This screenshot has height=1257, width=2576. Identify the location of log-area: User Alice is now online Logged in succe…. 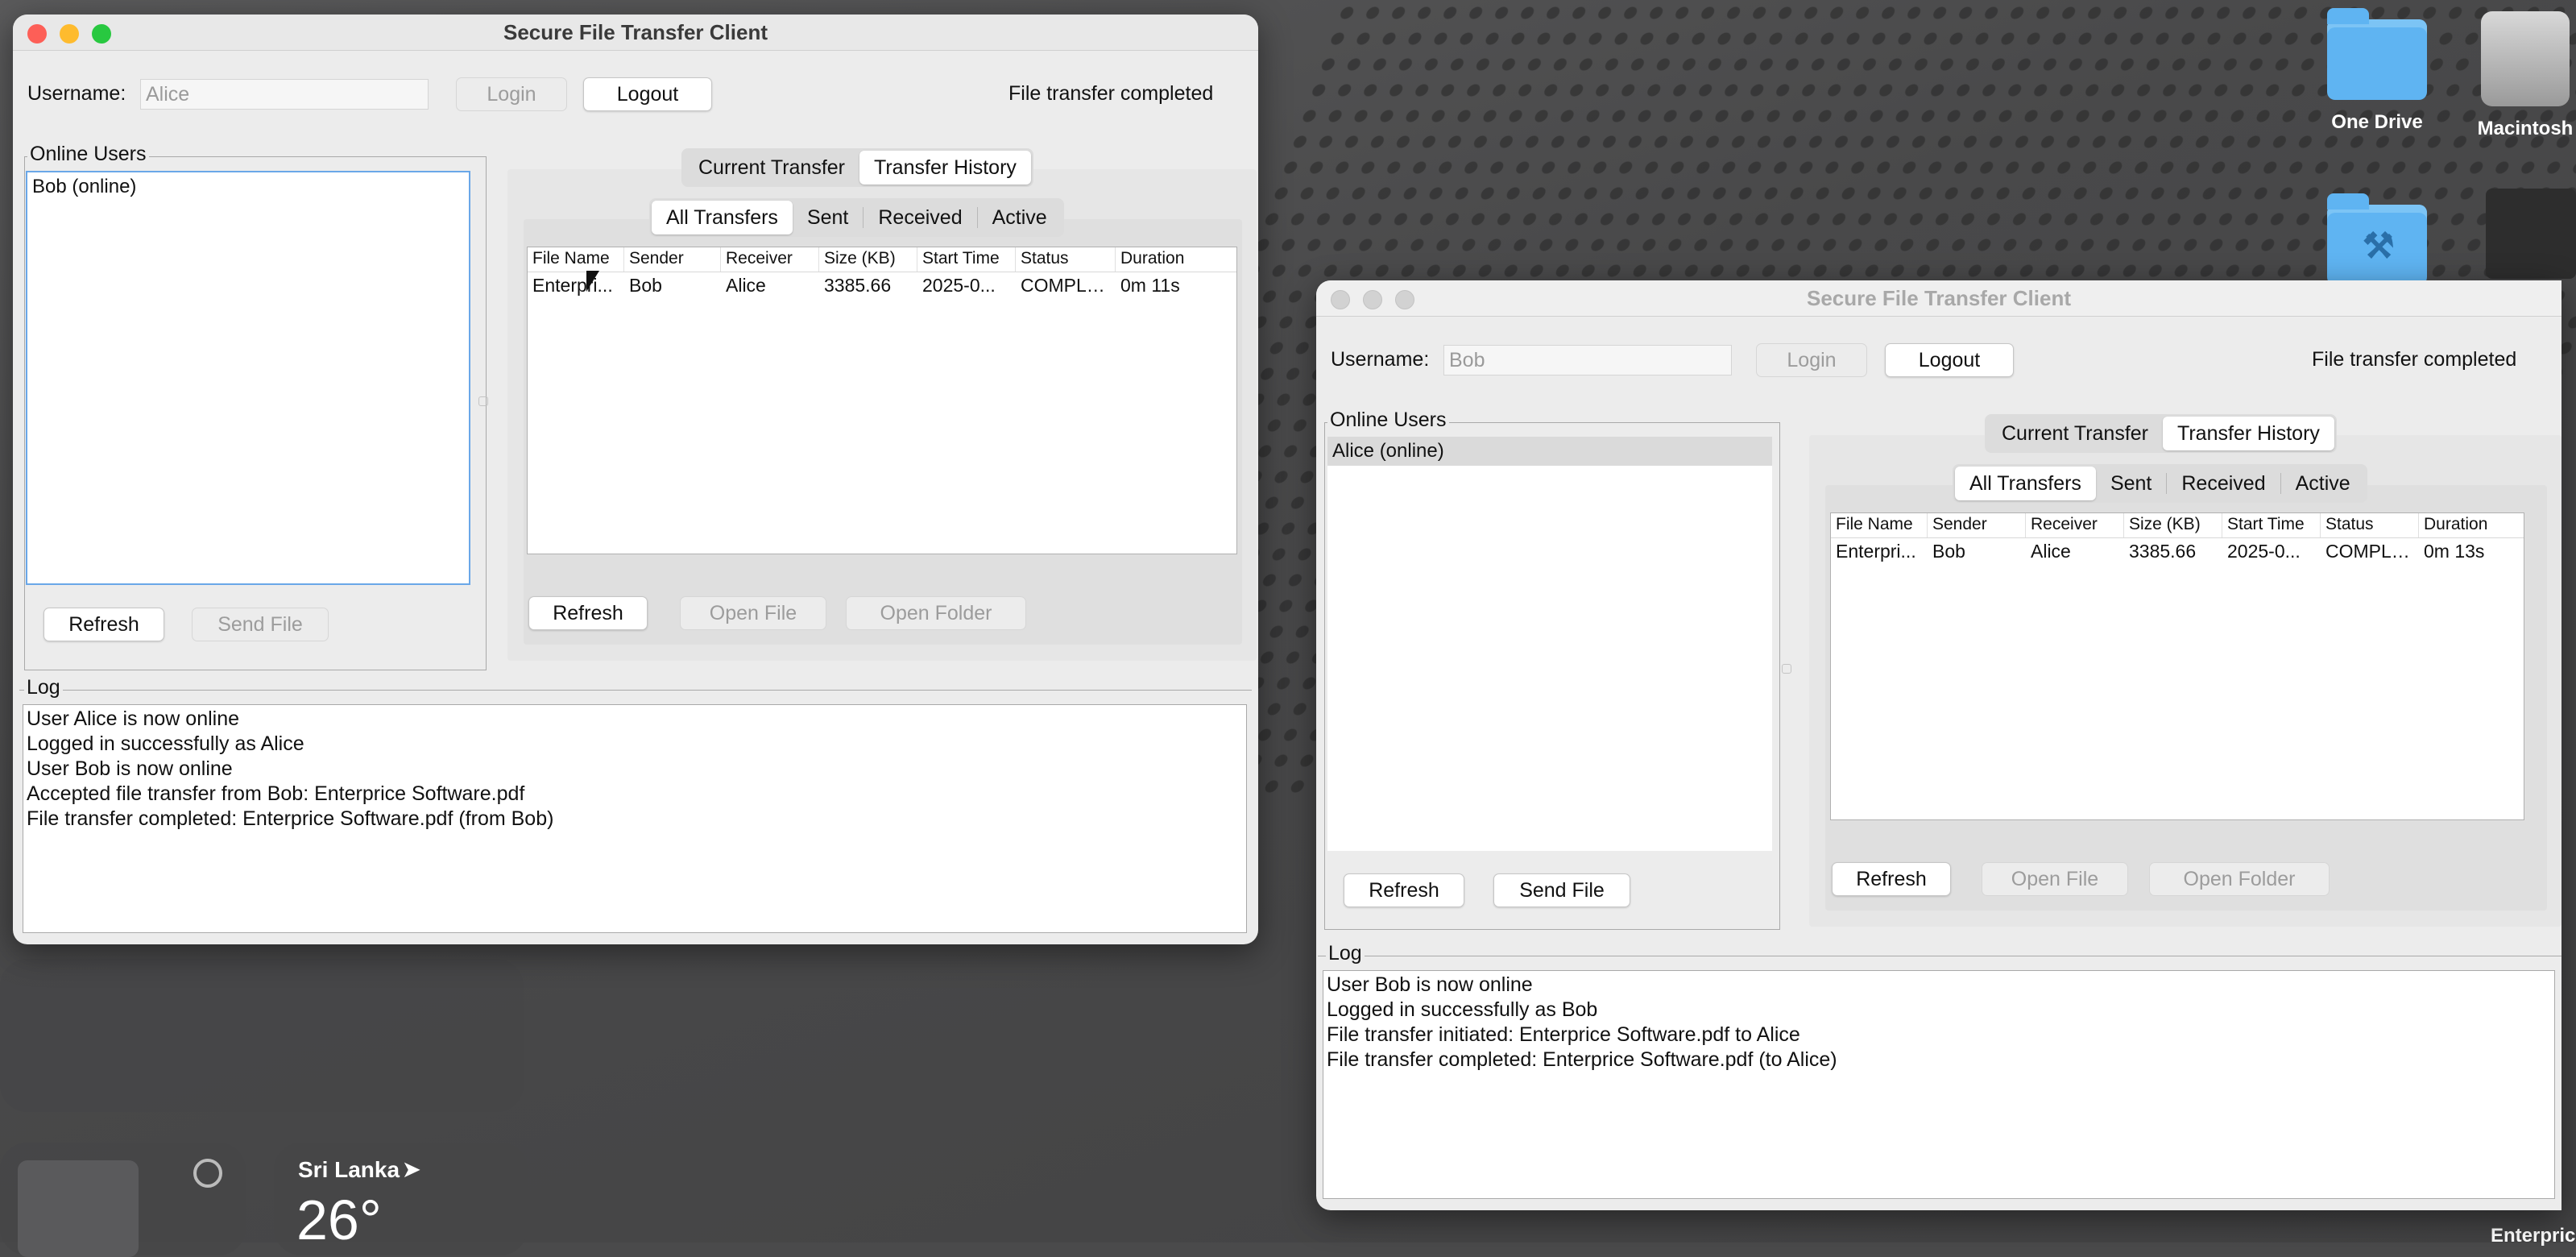
(635, 818).